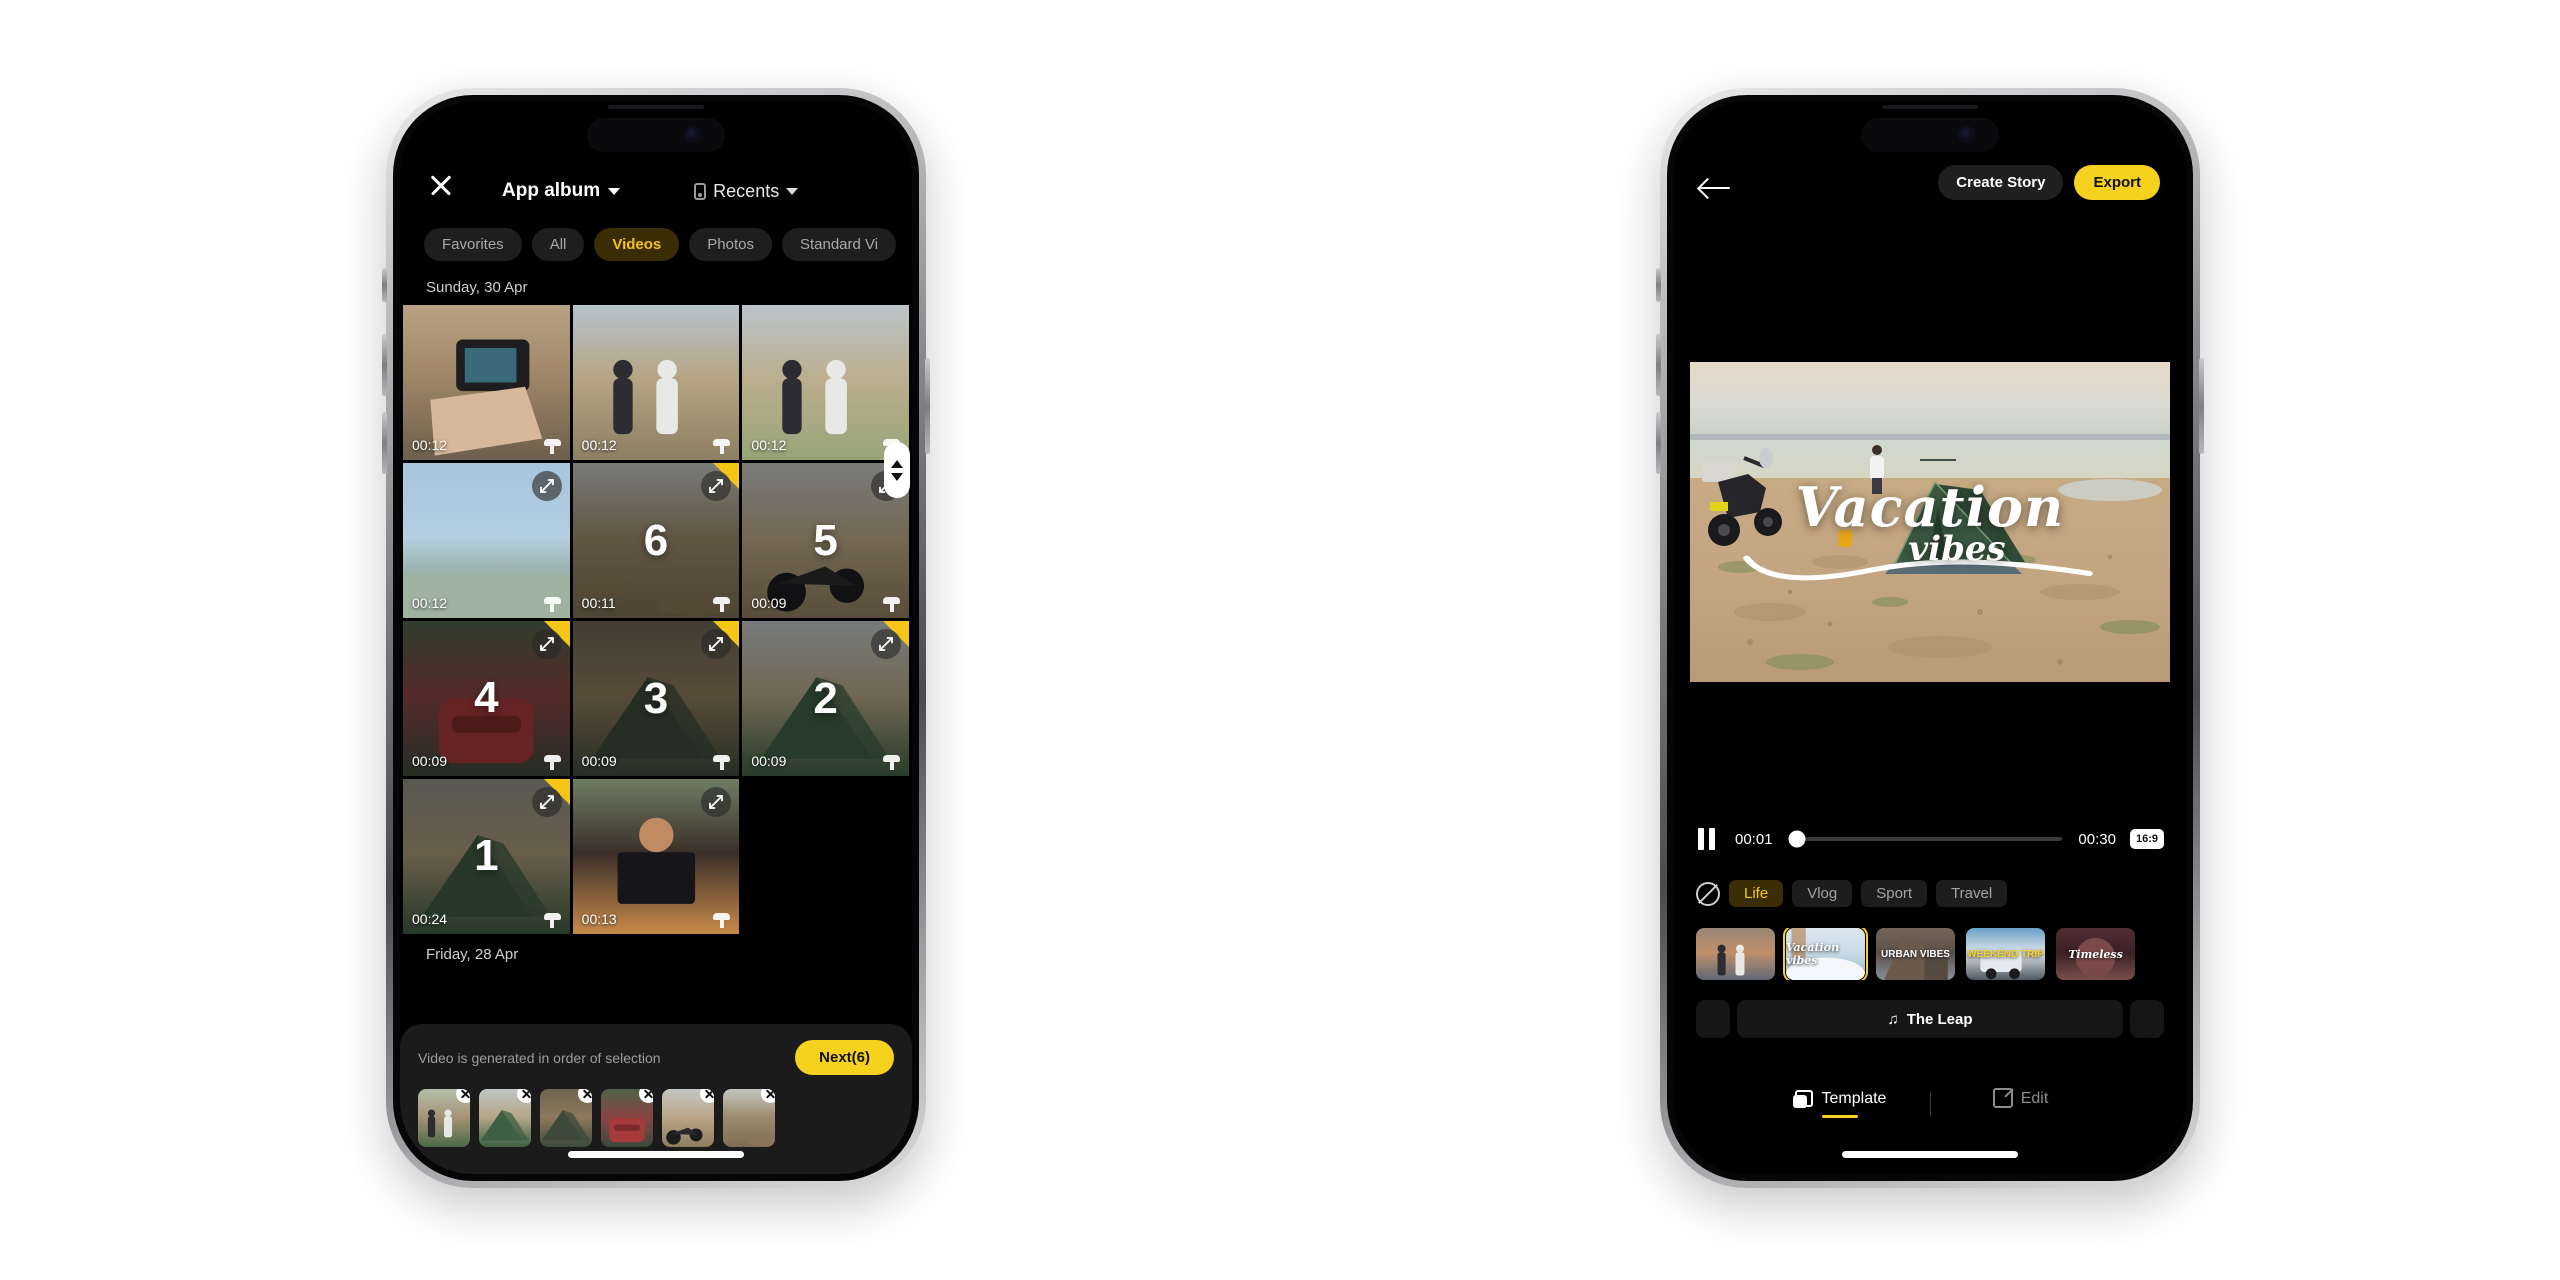 This screenshot has width=2560, height=1280. What do you see at coordinates (844, 1057) in the screenshot?
I see `next-button: Next(6)` at bounding box center [844, 1057].